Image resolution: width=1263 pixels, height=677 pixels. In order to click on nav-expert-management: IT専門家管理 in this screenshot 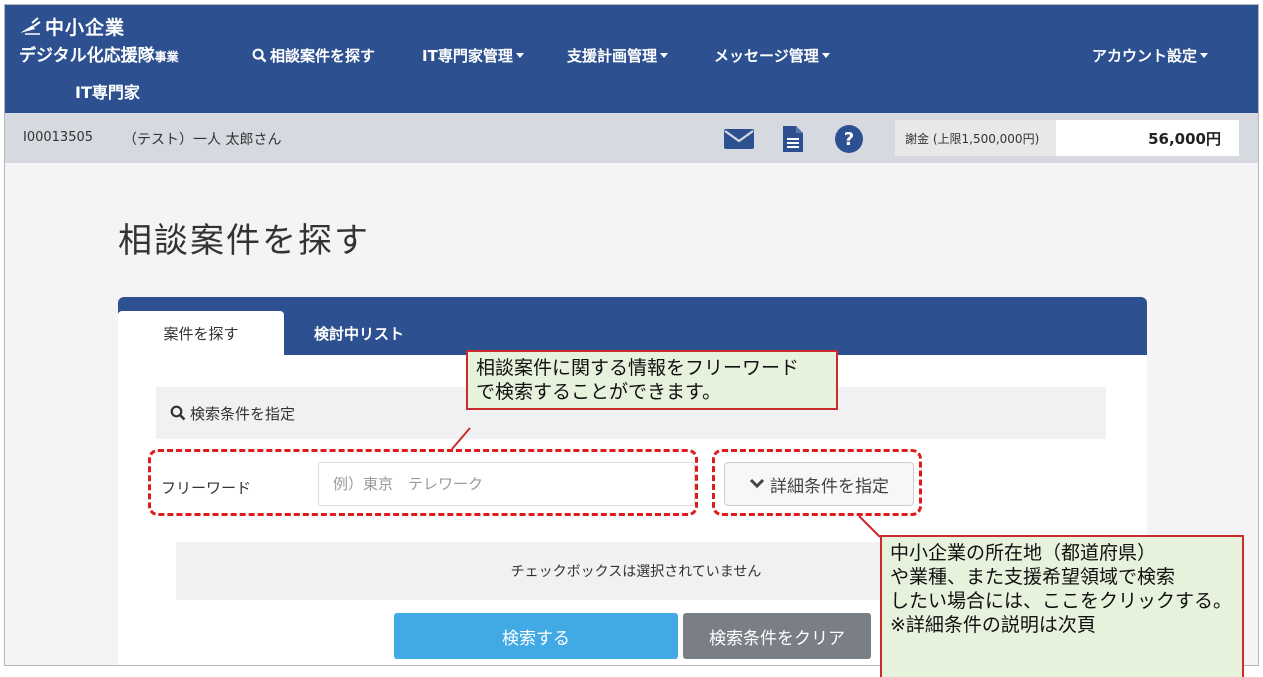, I will do `click(473, 55)`.